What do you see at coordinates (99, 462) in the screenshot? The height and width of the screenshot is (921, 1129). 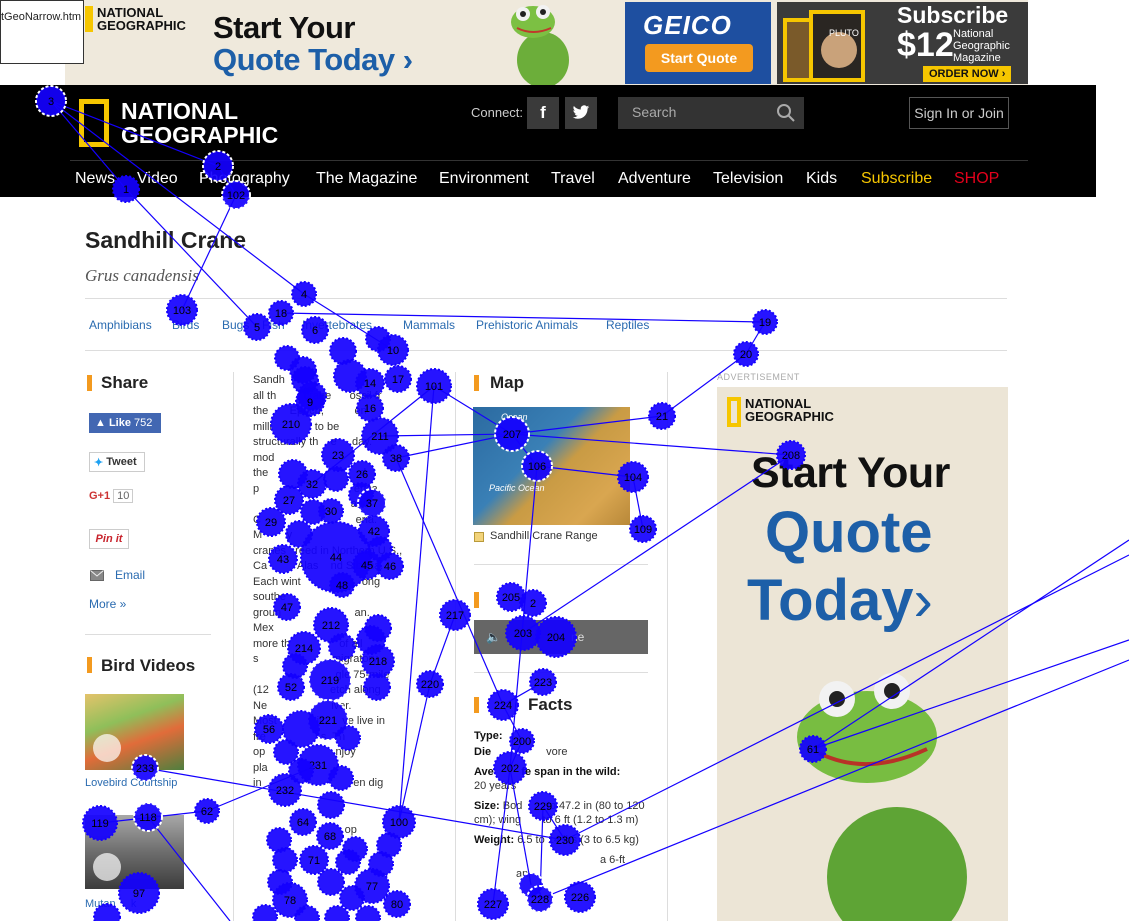 I see `twitter-bird-icon: ✦` at bounding box center [99, 462].